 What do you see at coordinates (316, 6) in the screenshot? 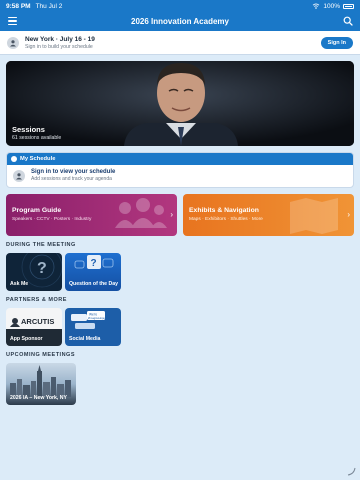
I see `wifi-icon` at bounding box center [316, 6].